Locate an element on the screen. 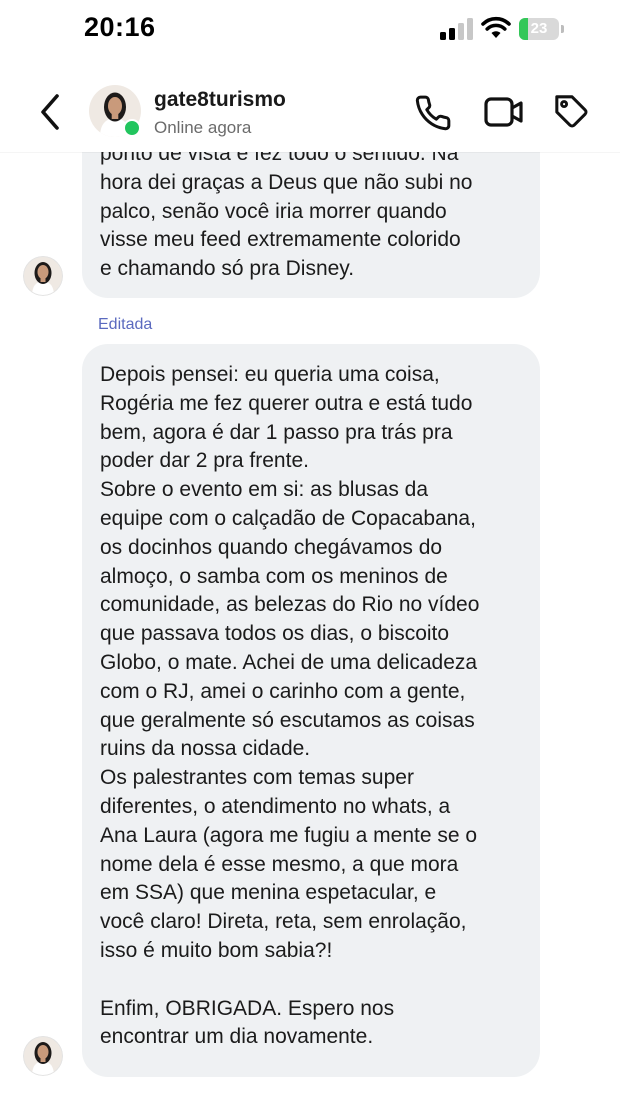 This screenshot has height=1112, width=620. status-bar: 20:16 23 is located at coordinates (310, 30).